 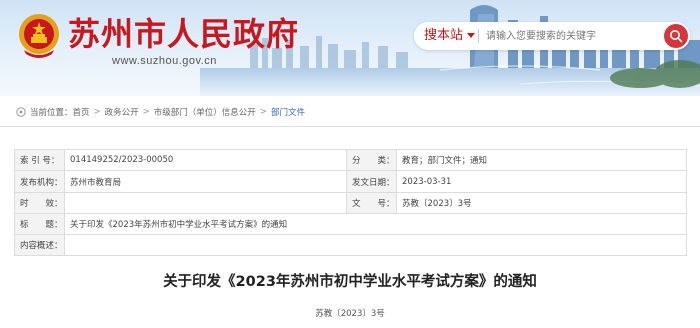 I want to click on table-row: 发布机构： 苏州市教育局 发文日期： 2023-03-31, so click(x=350, y=181).